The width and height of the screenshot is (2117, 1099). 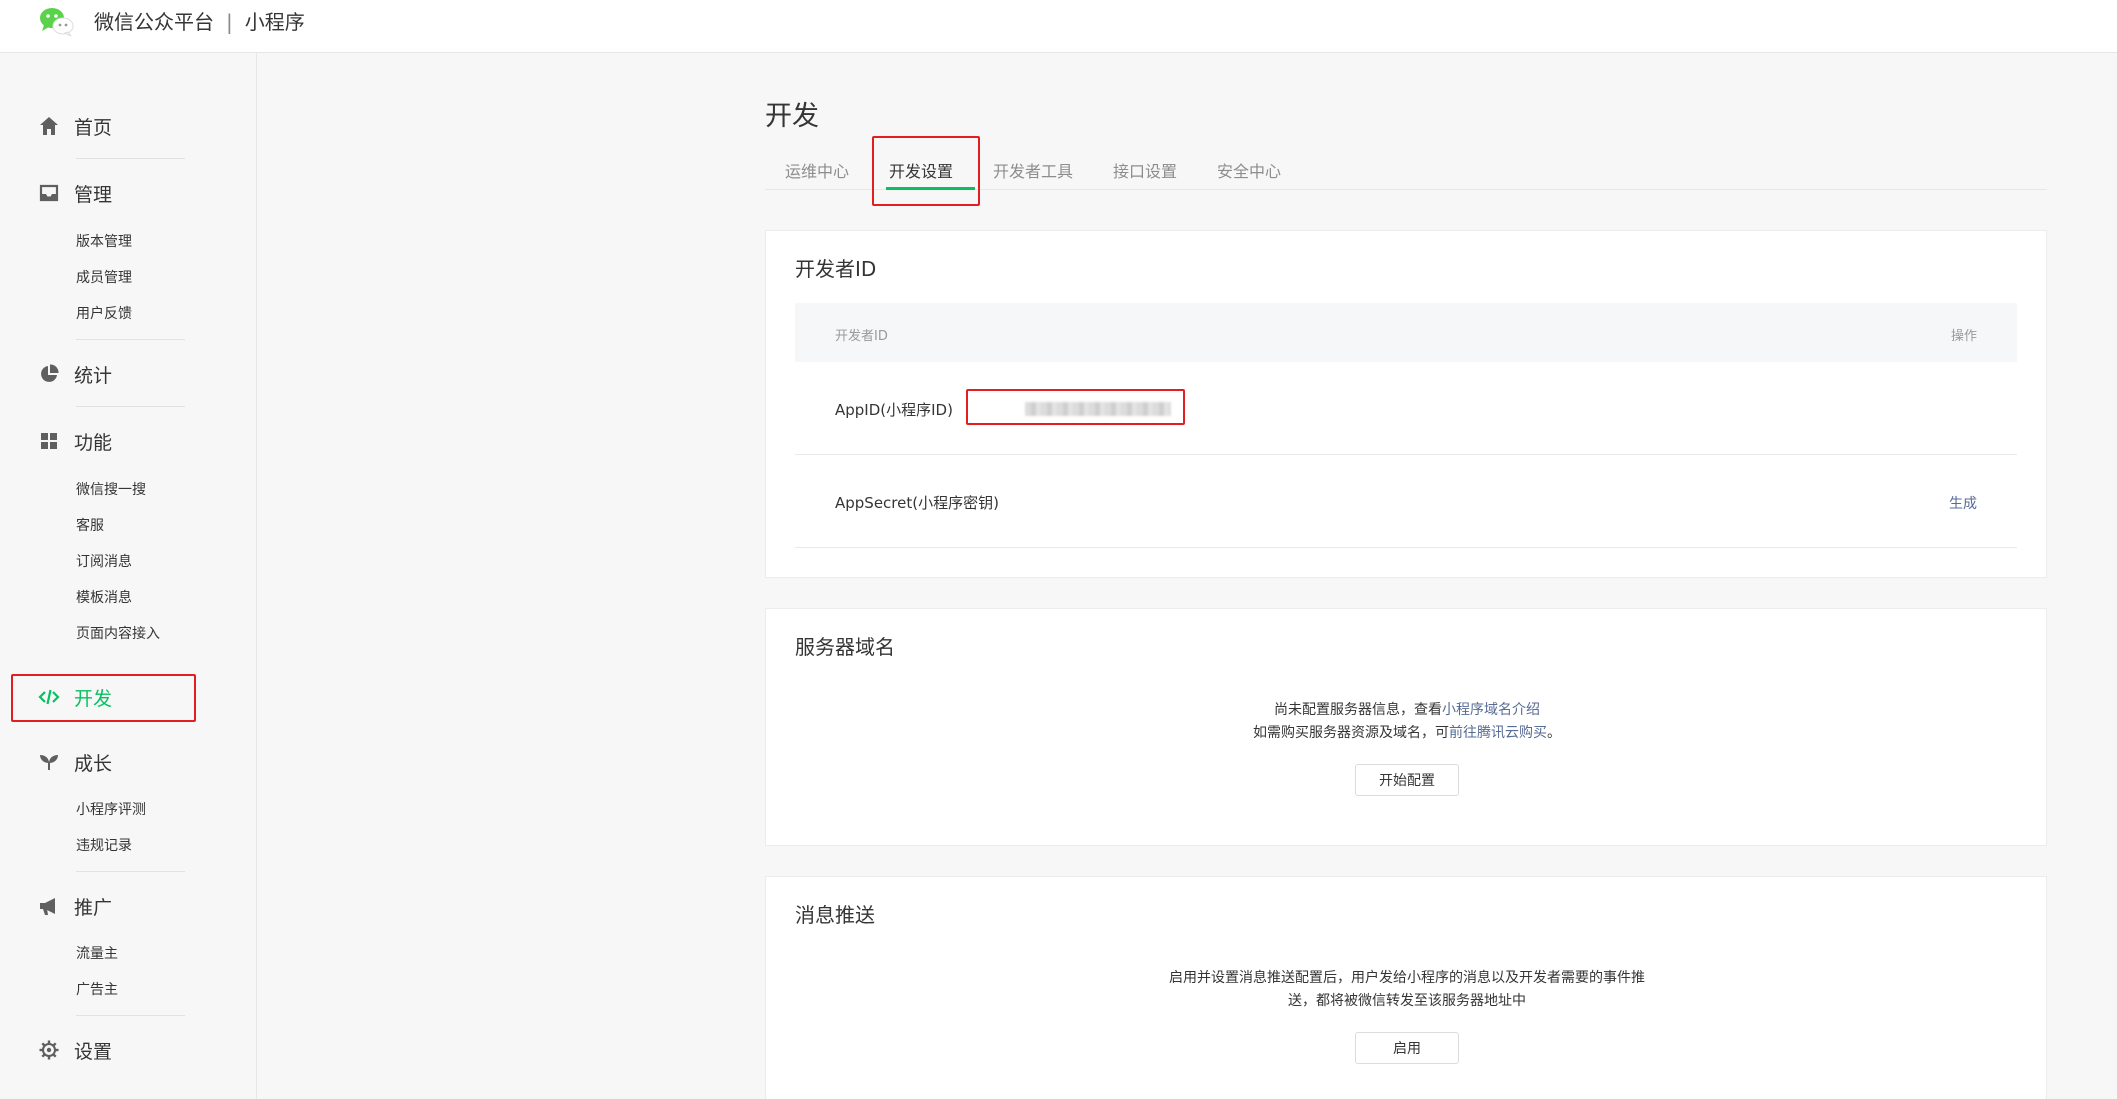 What do you see at coordinates (118, 634) in the screenshot?
I see `sidebar-item-page-content: 页面内容接入` at bounding box center [118, 634].